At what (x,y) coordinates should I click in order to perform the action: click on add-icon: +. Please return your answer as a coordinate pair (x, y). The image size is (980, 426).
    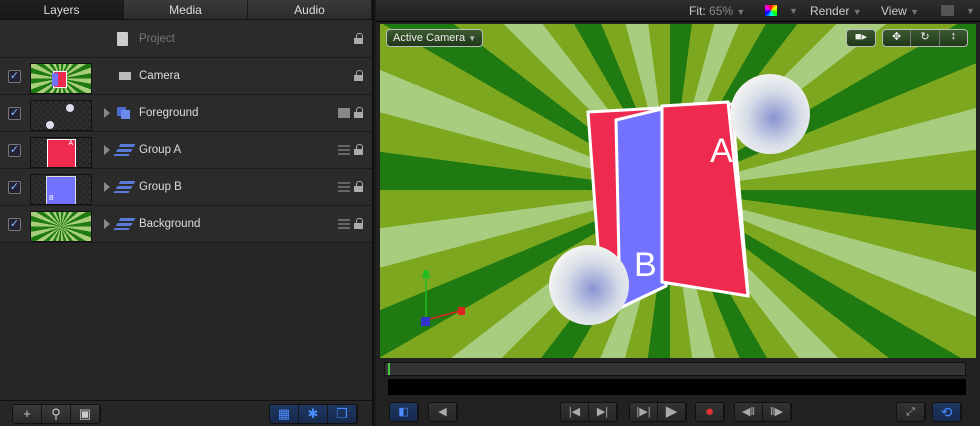
    Looking at the image, I should click on (27, 414).